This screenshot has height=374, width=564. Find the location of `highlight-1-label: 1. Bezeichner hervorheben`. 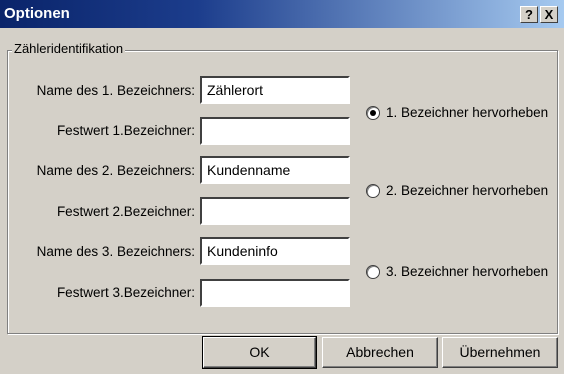

highlight-1-label: 1. Bezeichner hervorheben is located at coordinates (467, 112).